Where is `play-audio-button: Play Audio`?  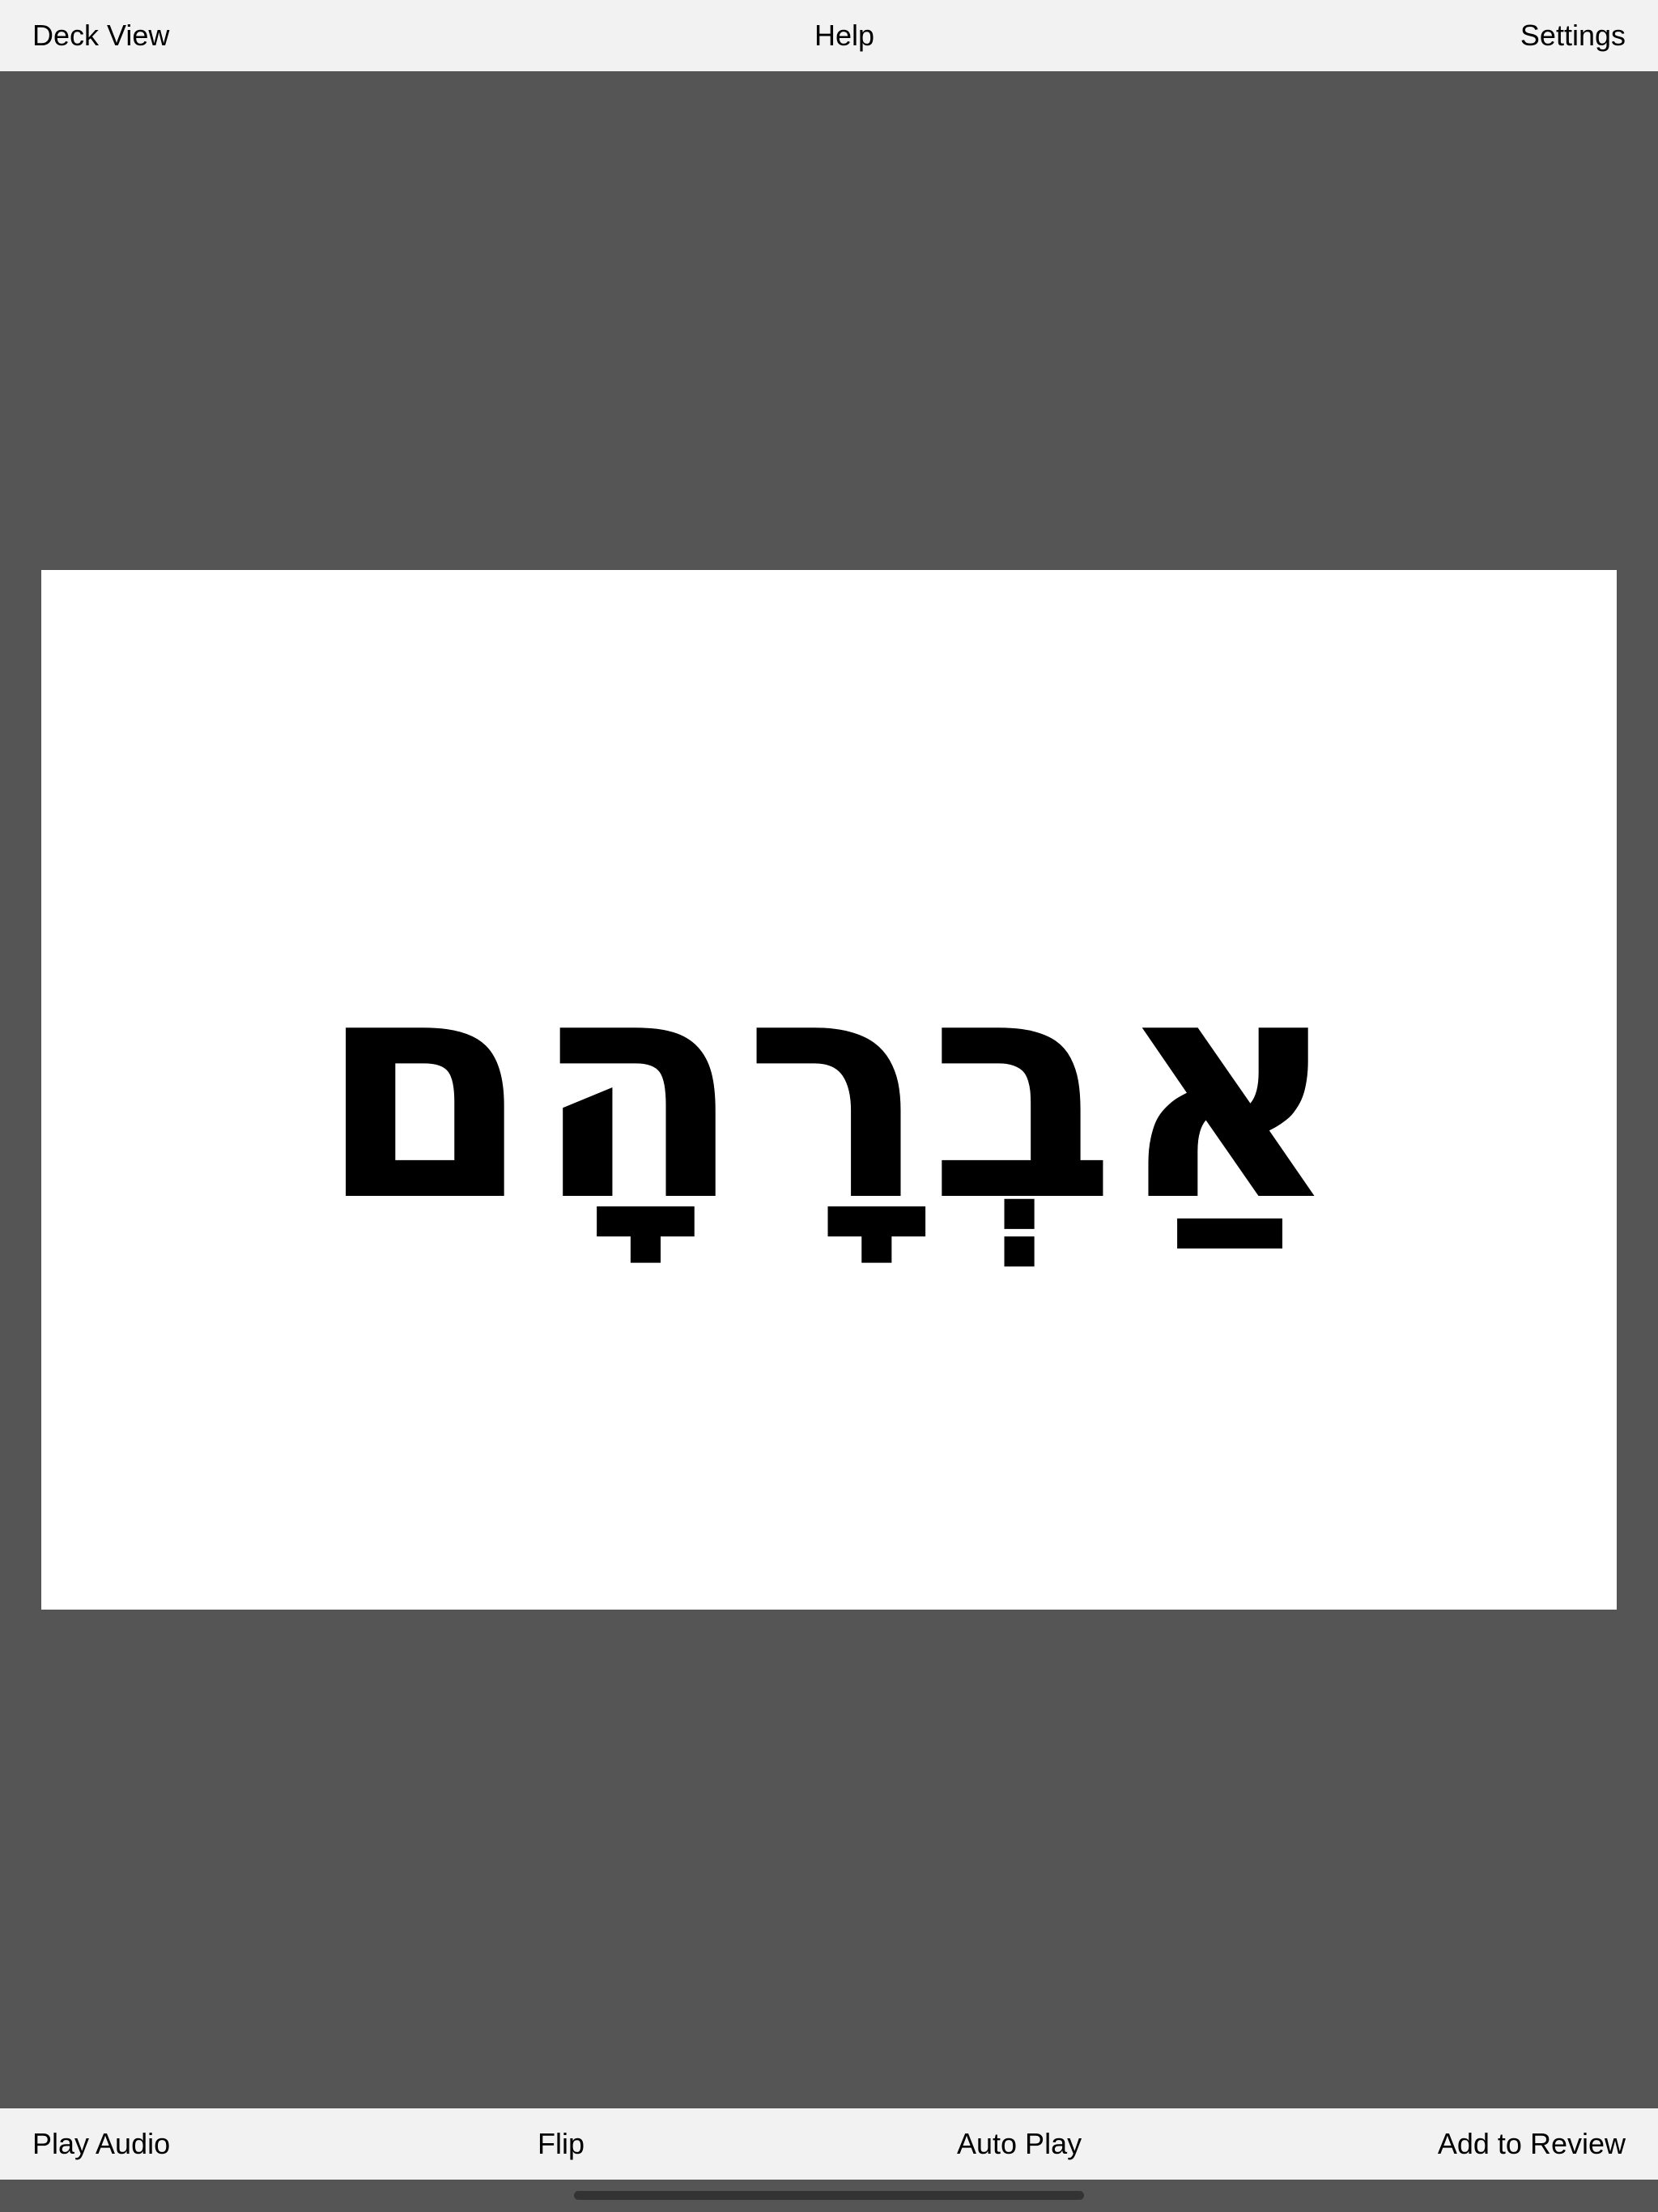
play-audio-button: Play Audio is located at coordinates (101, 2144).